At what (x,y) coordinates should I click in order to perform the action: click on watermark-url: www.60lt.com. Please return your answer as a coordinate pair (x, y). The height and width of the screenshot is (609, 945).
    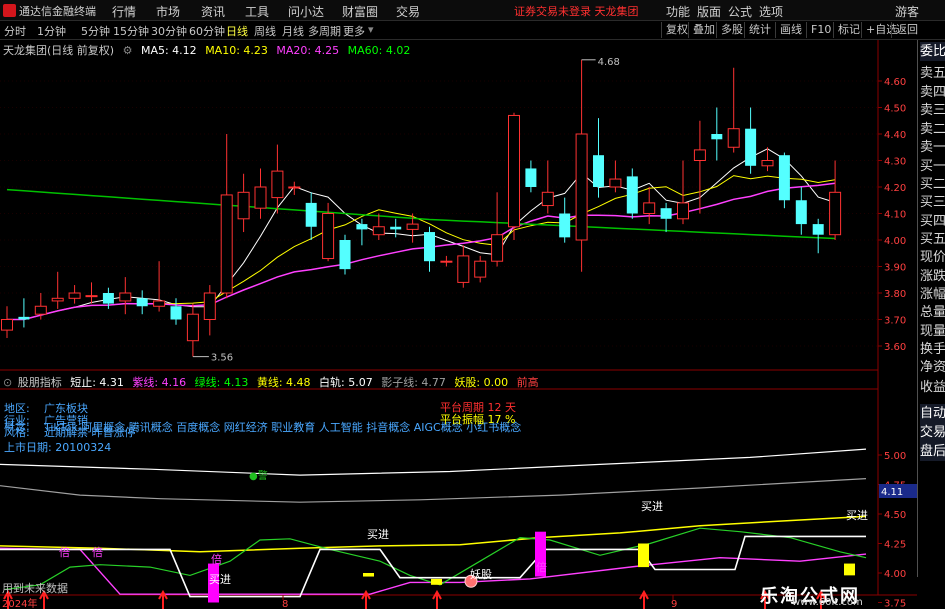
    Looking at the image, I should click on (827, 602).